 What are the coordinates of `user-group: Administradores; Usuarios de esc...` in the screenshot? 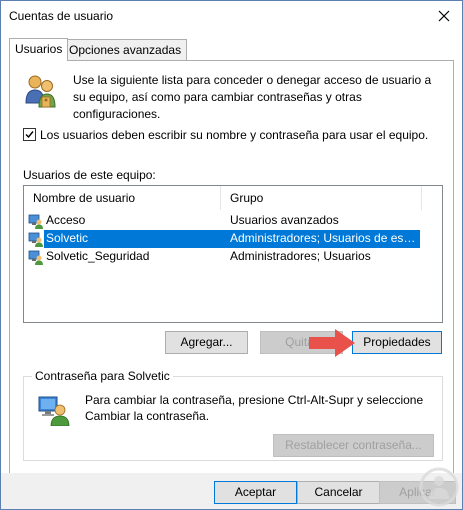 It's located at (324, 238).